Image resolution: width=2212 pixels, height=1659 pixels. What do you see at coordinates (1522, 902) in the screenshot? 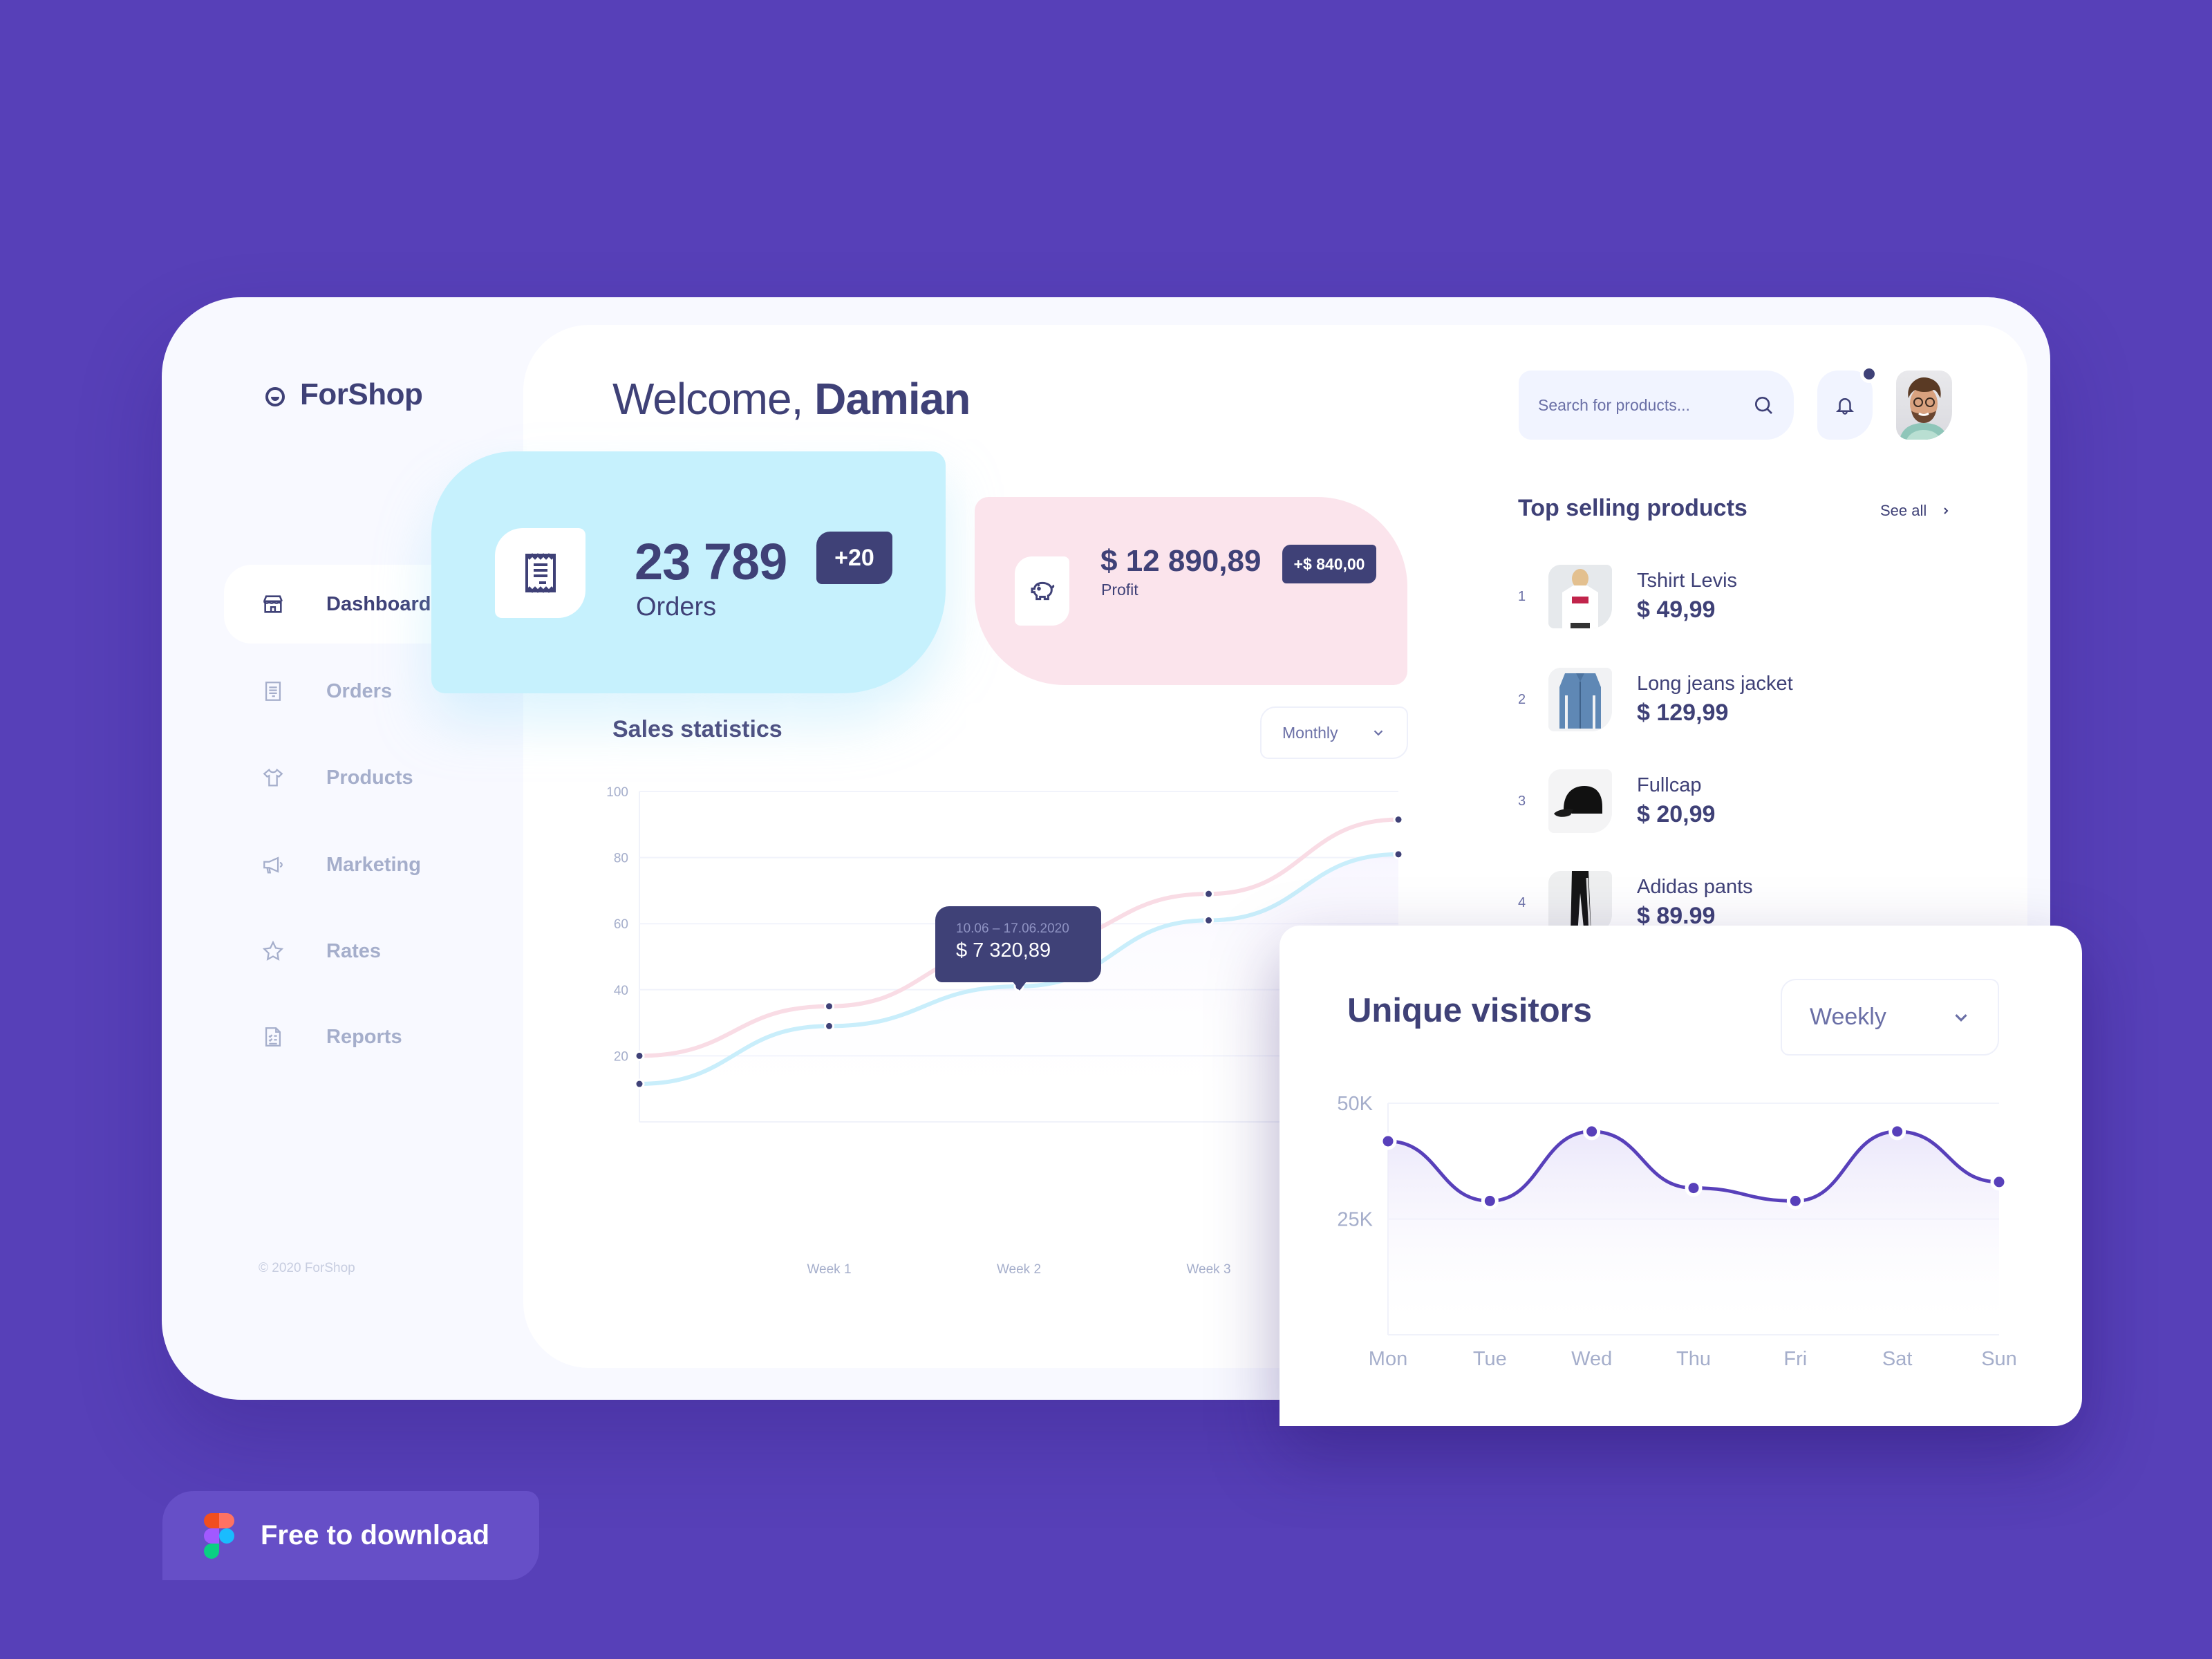
I see `product-rank: 4` at bounding box center [1522, 902].